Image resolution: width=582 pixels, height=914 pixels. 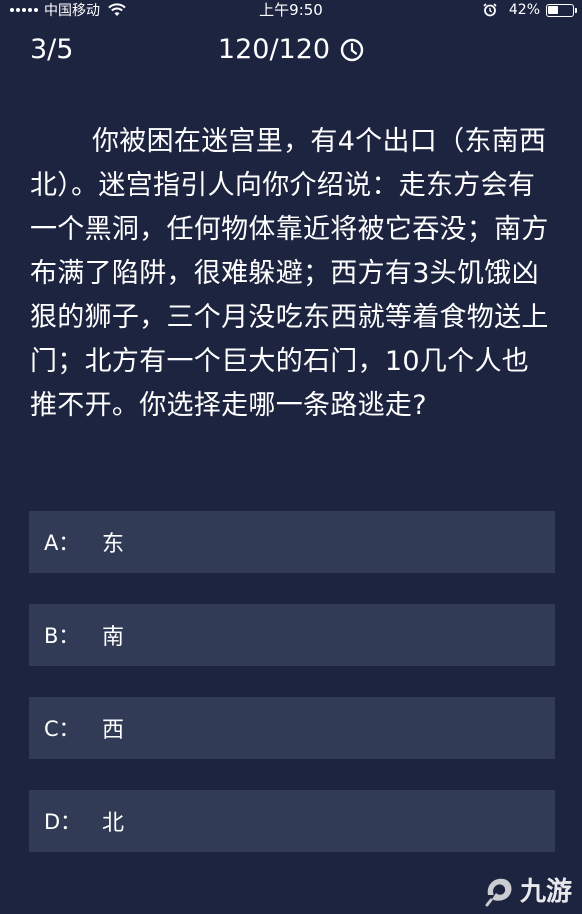 What do you see at coordinates (545, 892) in the screenshot?
I see `watermark-text: 九游` at bounding box center [545, 892].